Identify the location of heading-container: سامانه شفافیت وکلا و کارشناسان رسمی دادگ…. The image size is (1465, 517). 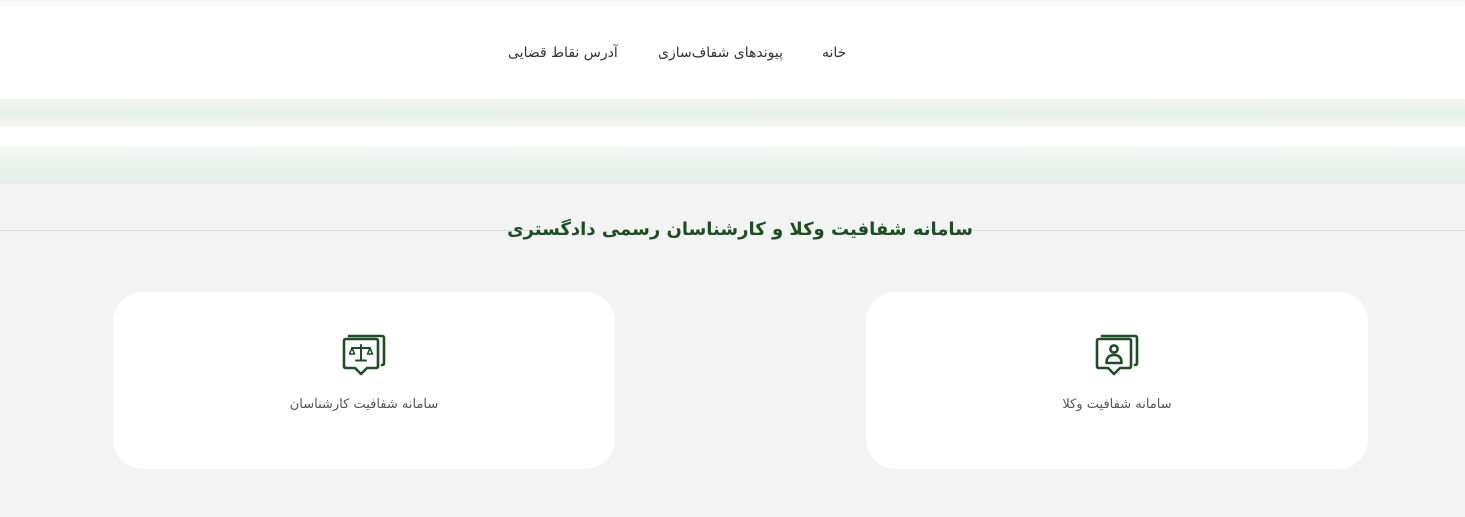
(740, 229).